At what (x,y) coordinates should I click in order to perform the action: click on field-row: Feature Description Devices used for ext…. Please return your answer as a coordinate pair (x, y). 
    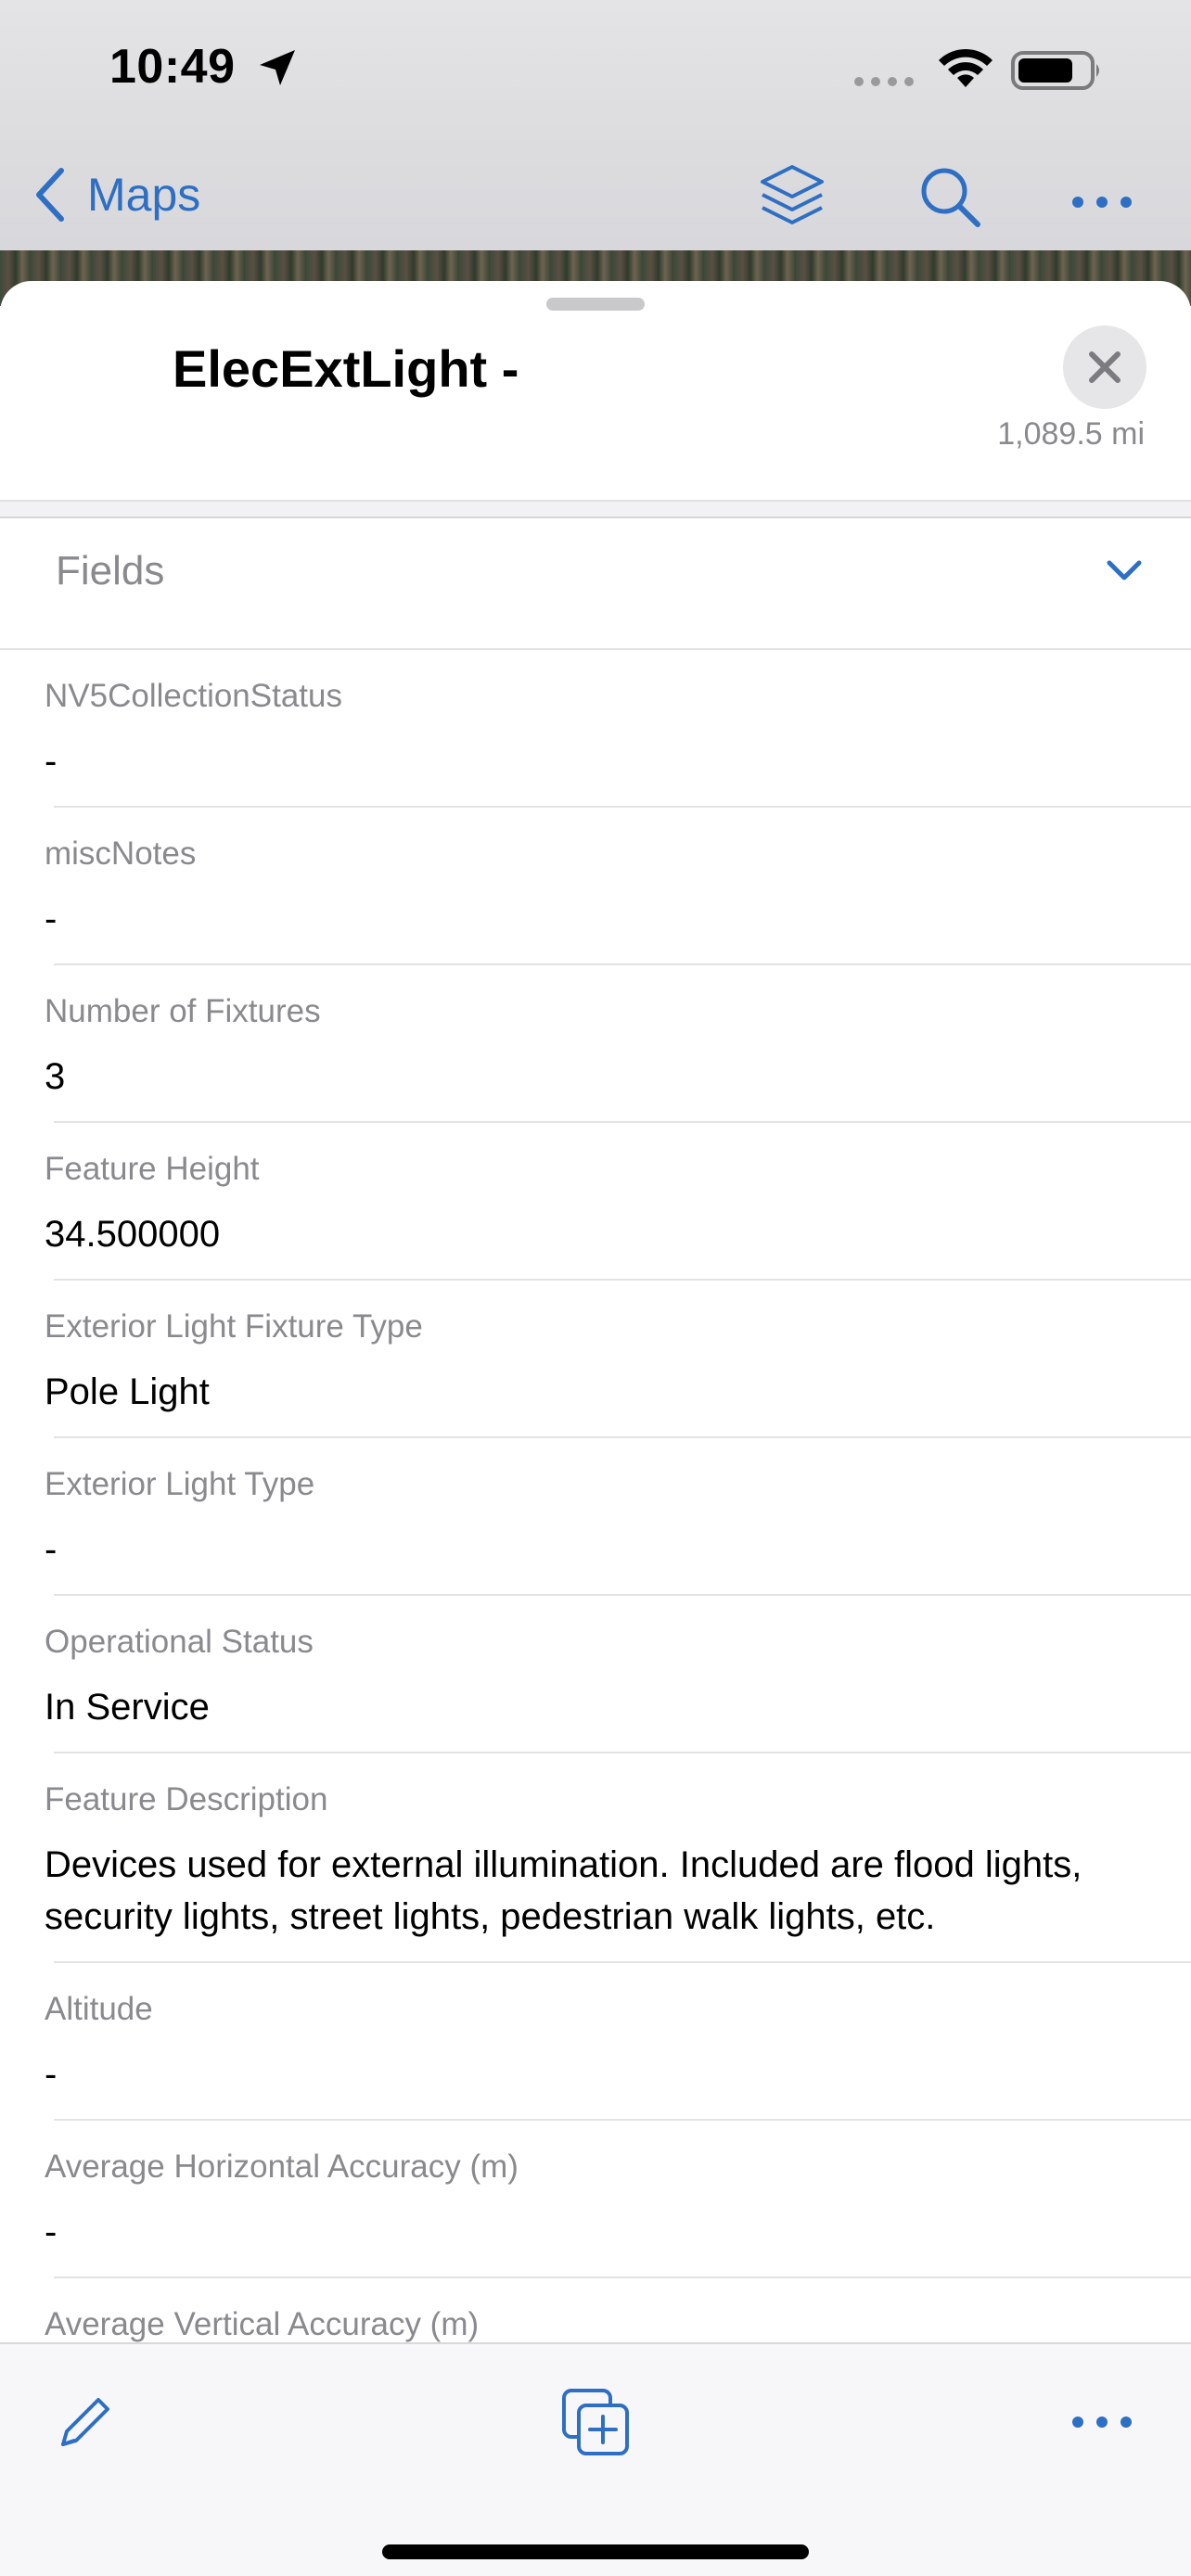
    Looking at the image, I should click on (618, 1858).